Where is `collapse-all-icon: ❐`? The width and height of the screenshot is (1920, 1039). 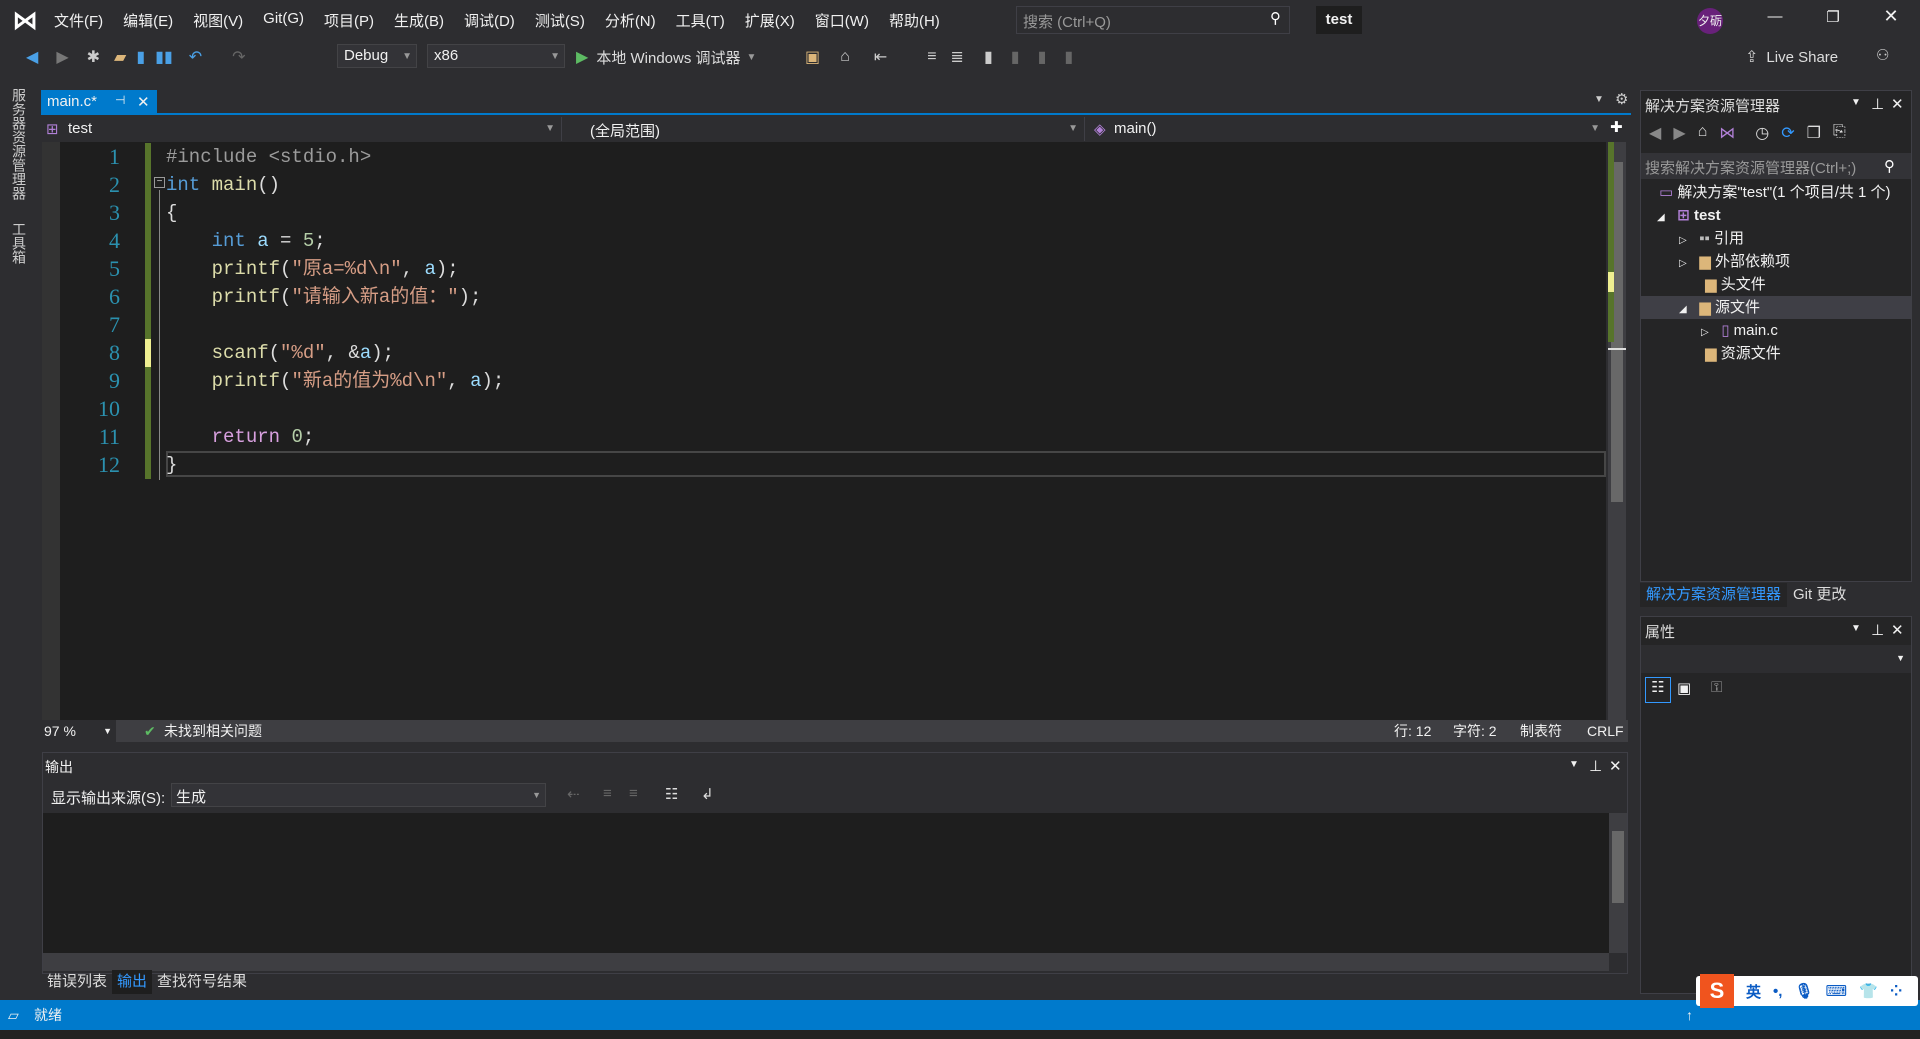
collapse-all-icon: ❐ is located at coordinates (1814, 133).